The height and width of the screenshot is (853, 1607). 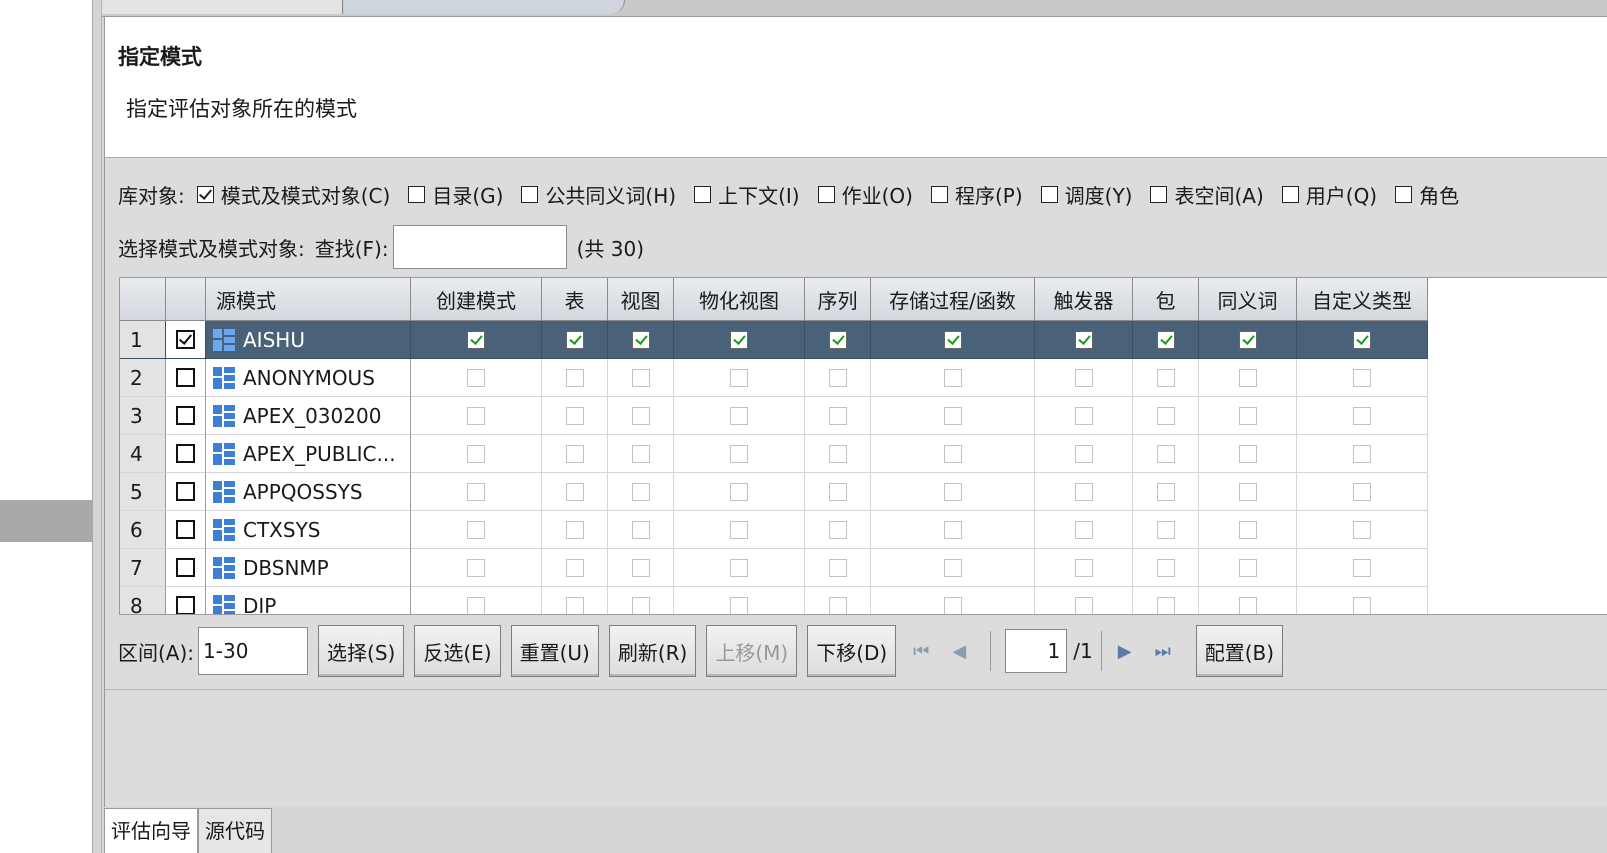 I want to click on library-object-checkbox: 角色, so click(x=1427, y=194).